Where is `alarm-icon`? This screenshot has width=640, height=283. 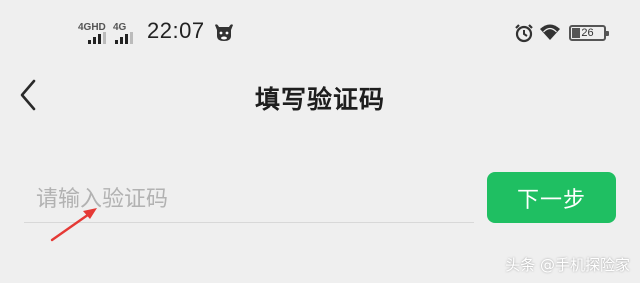
alarm-icon is located at coordinates (524, 33).